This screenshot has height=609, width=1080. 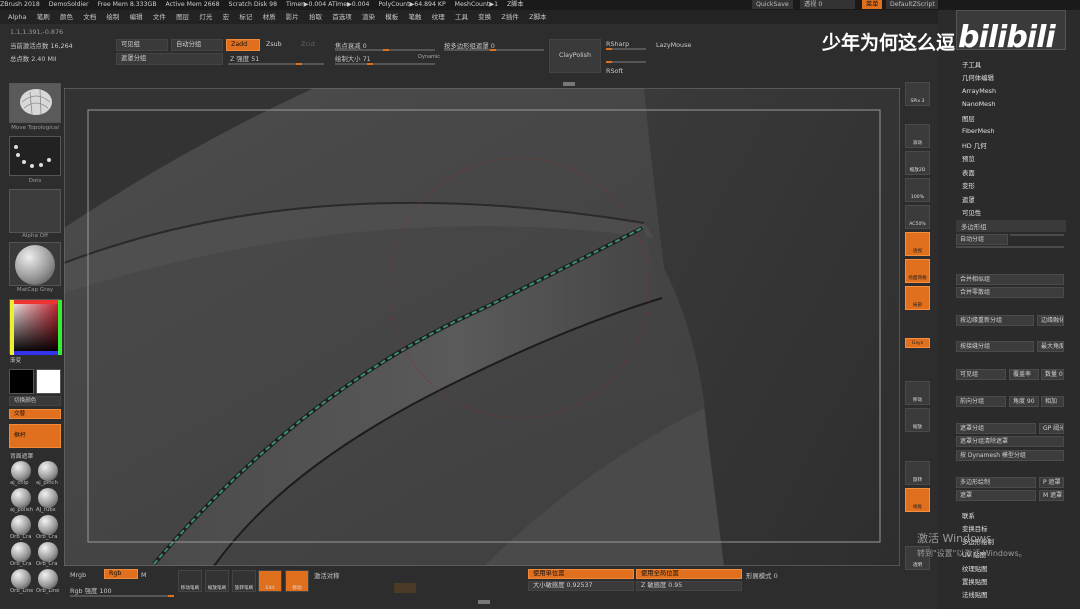 I want to click on half-size-button: AC50%, so click(x=917, y=217).